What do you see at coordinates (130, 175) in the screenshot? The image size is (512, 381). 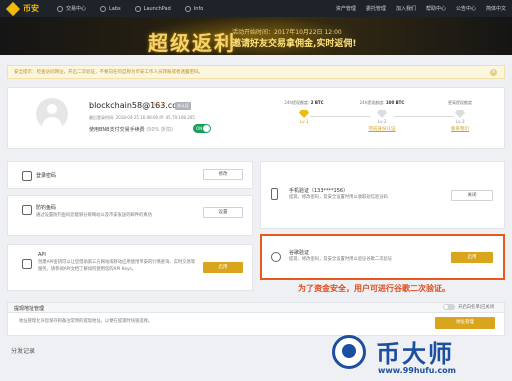 I see `login-password-row: 登录密码 修改` at bounding box center [130, 175].